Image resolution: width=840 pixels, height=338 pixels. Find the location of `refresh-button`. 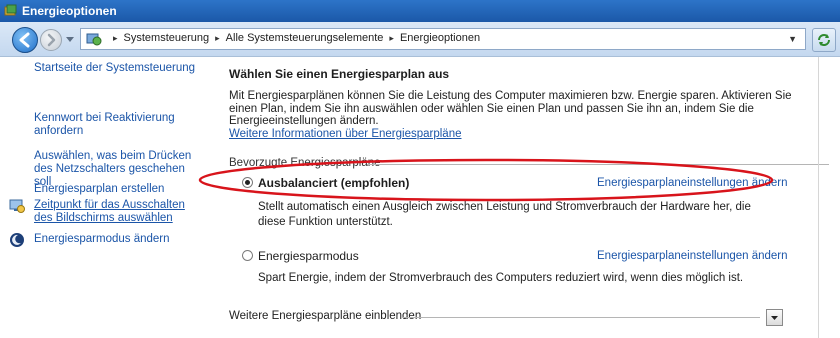

refresh-button is located at coordinates (824, 40).